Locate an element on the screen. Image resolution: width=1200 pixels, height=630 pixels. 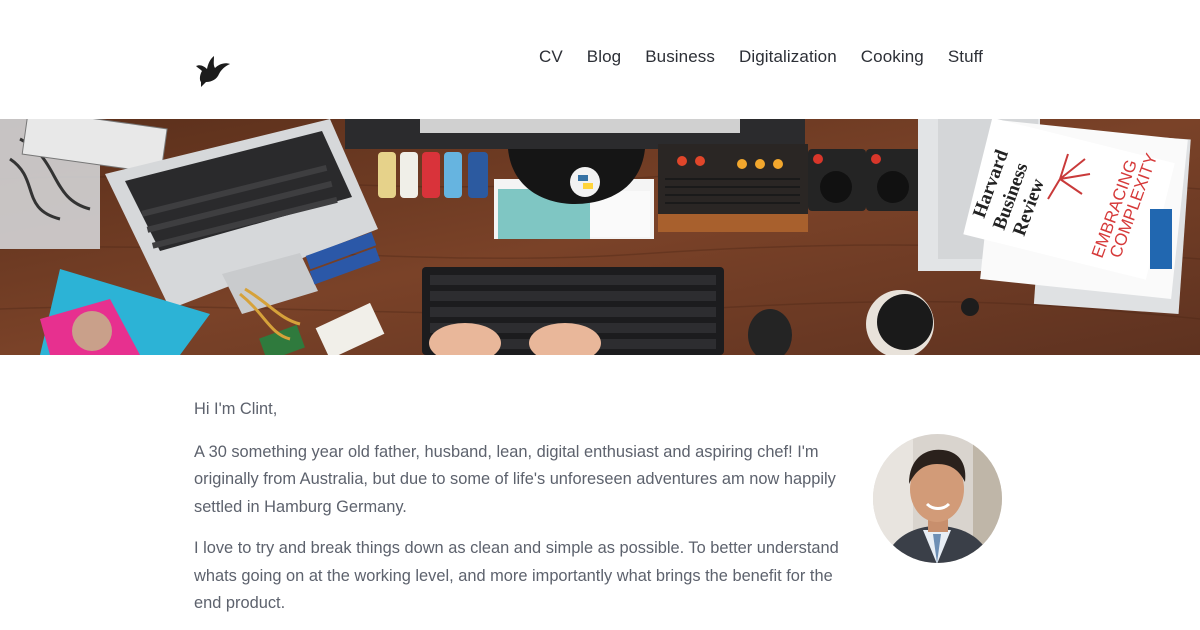
keyboard is located at coordinates (573, 311).